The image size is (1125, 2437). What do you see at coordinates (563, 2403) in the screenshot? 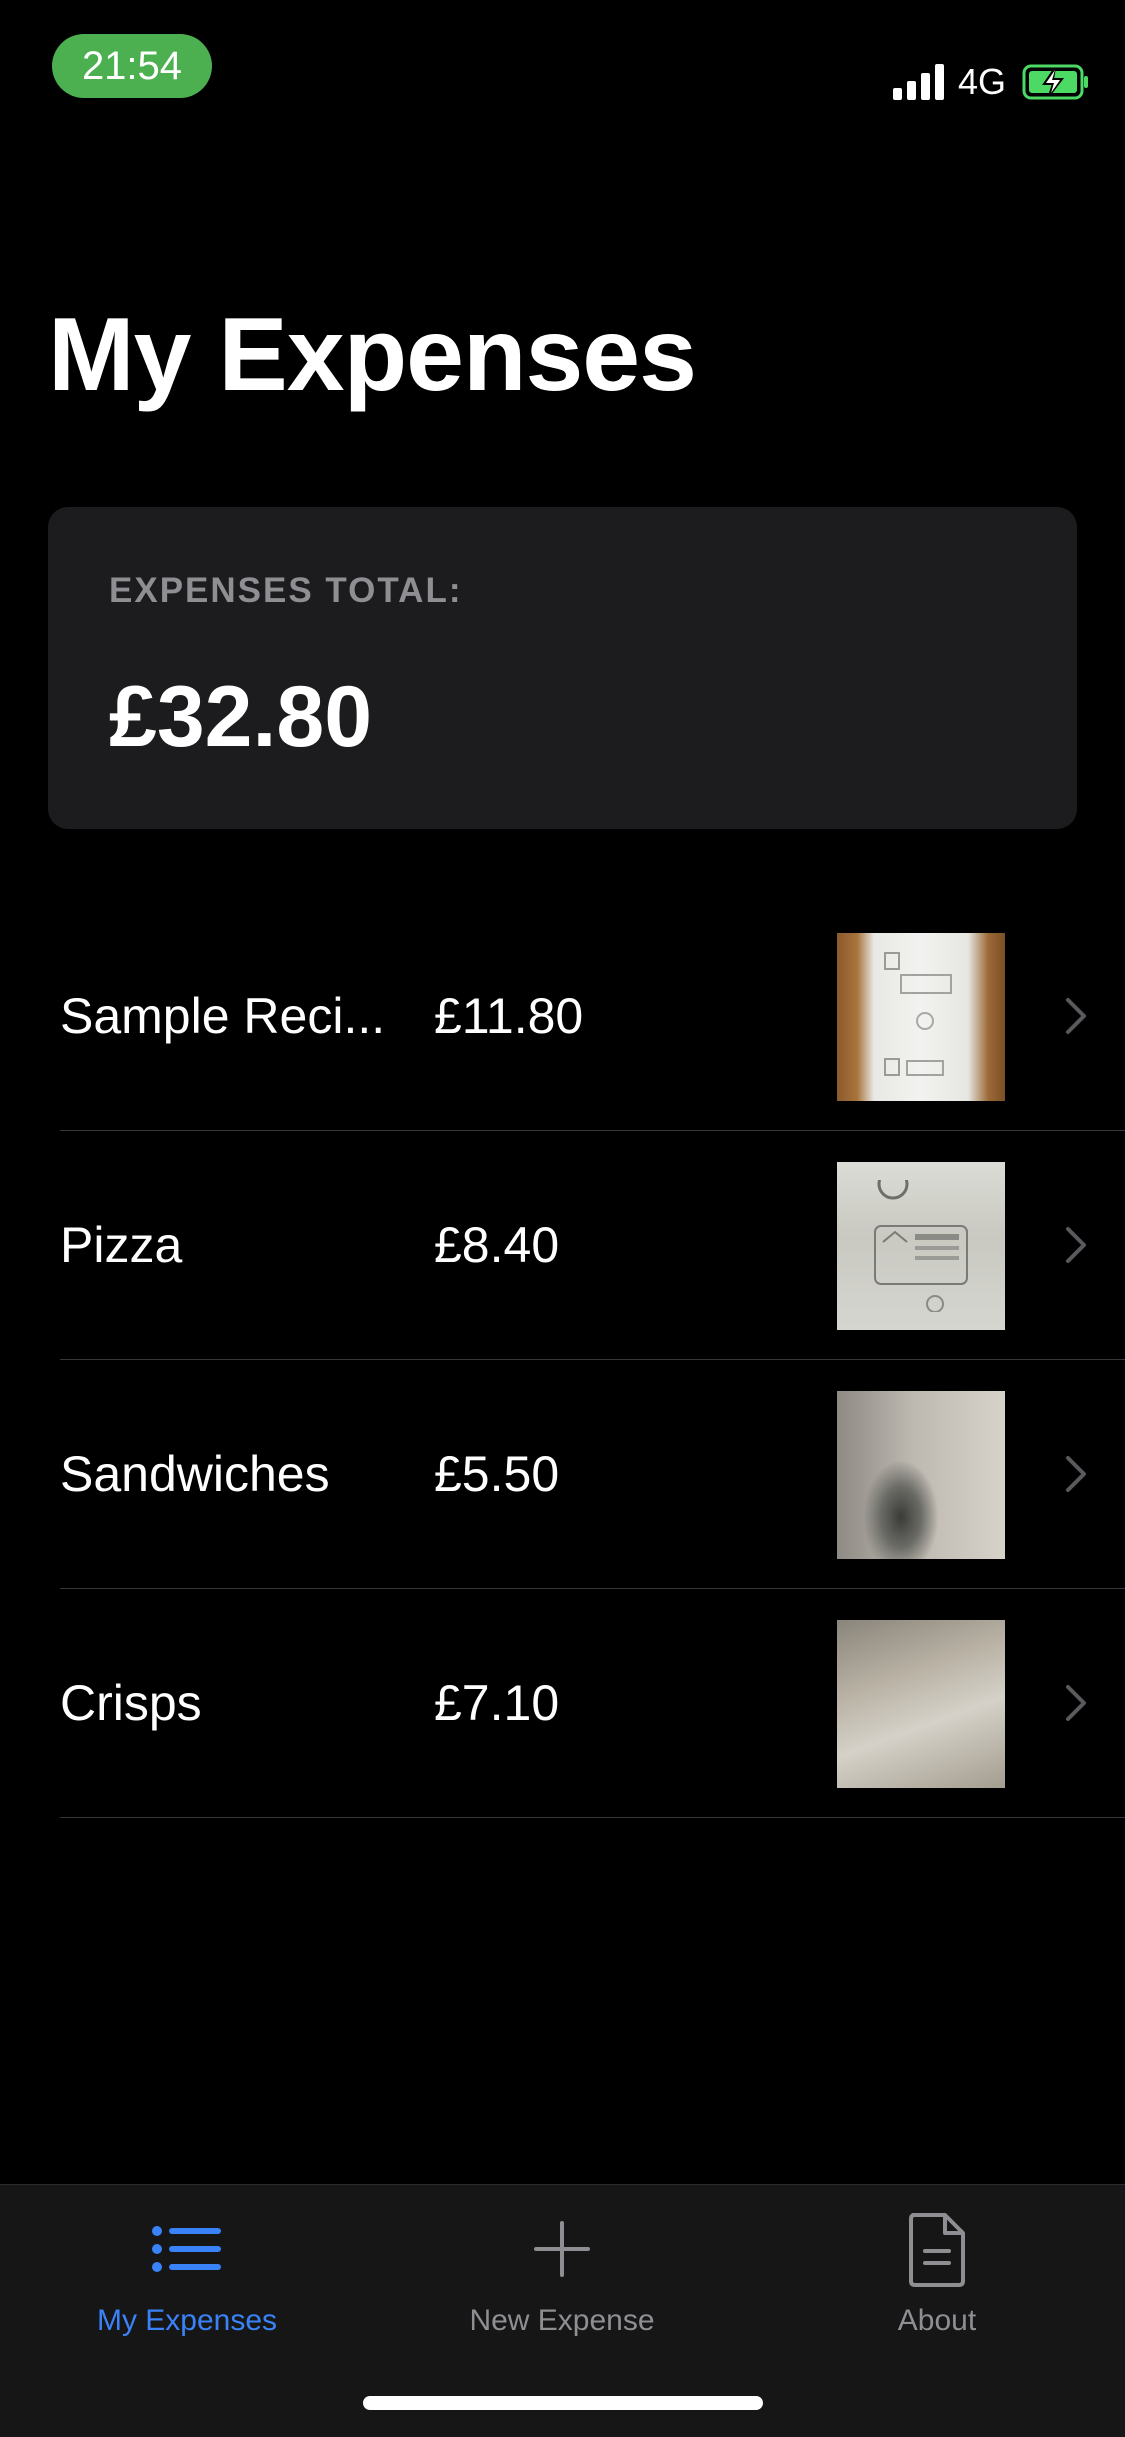
I see `home-indicator` at bounding box center [563, 2403].